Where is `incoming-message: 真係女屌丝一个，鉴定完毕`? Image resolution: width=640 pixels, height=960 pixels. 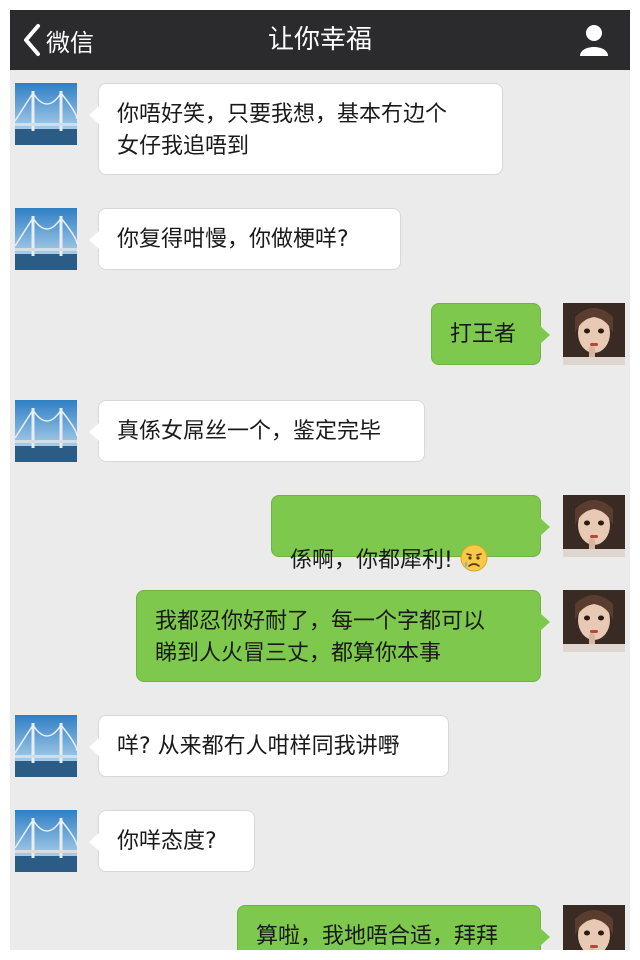 incoming-message: 真係女屌丝一个，鉴定完毕 is located at coordinates (257, 431).